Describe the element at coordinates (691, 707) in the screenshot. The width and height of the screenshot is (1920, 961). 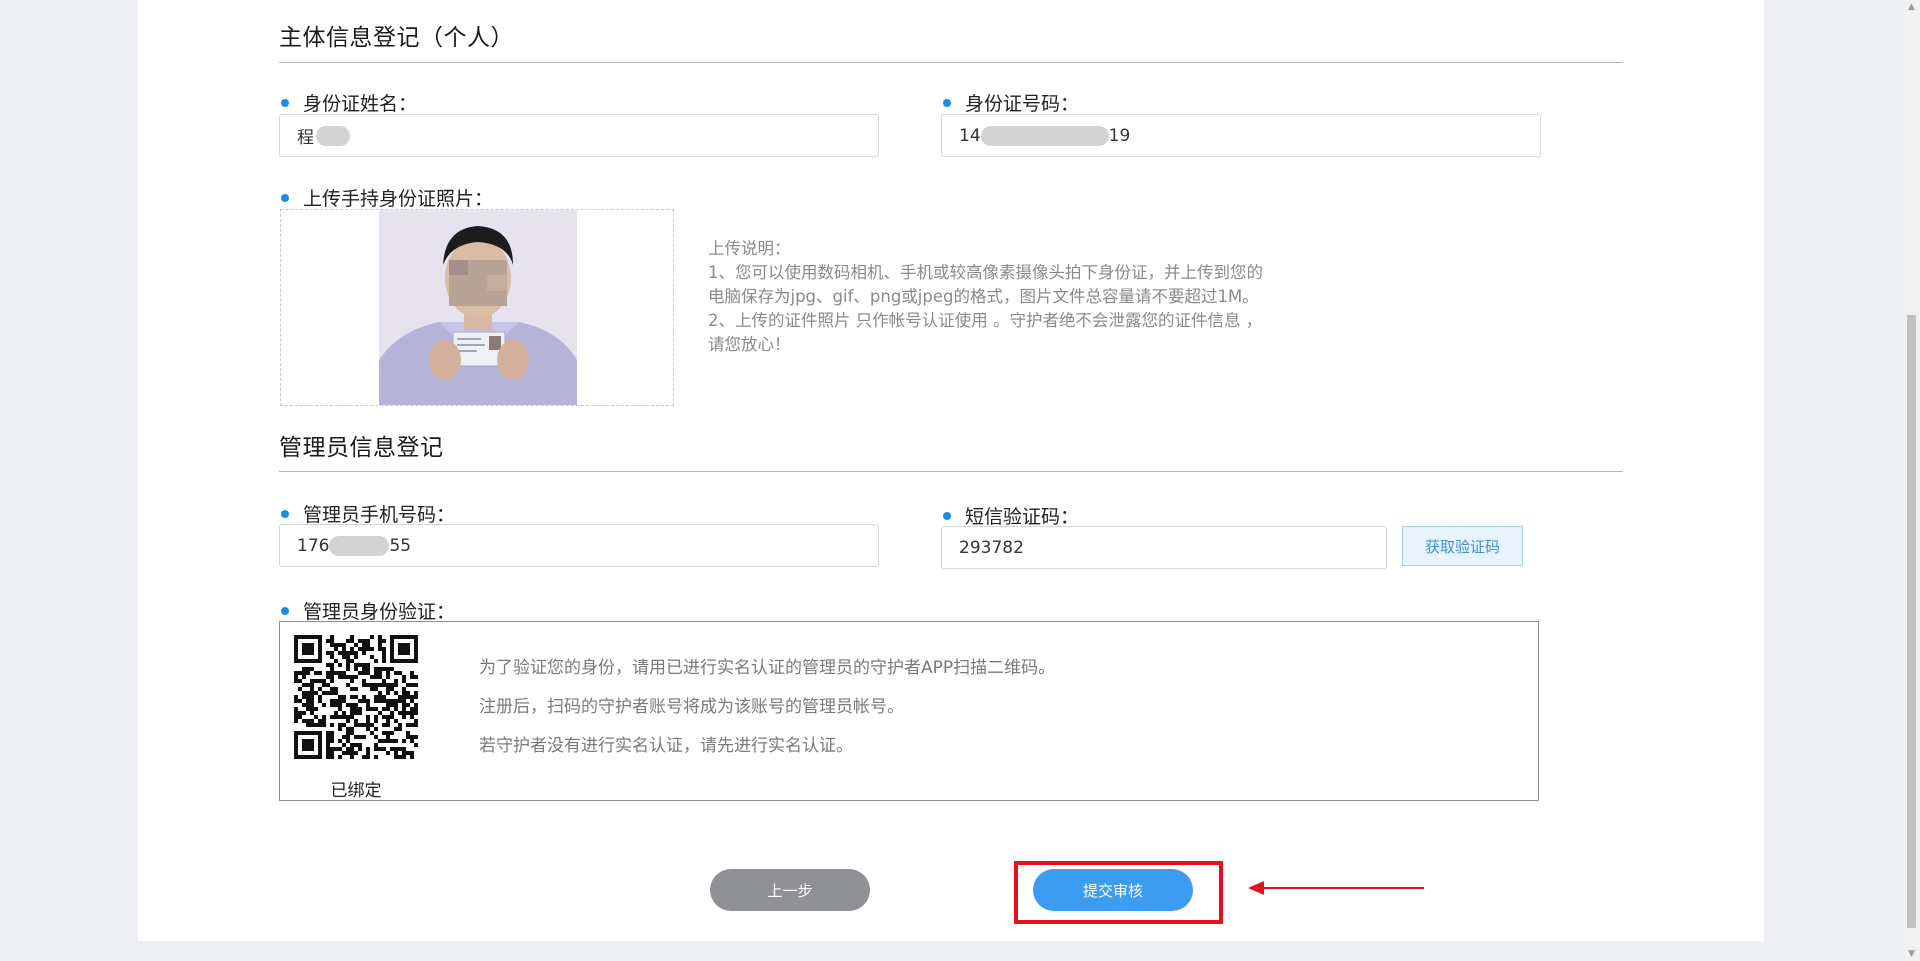
I see `verify-instruction-line: 注册后，扫码的守护者账号将成为该账号的管理员帐号。` at that location.